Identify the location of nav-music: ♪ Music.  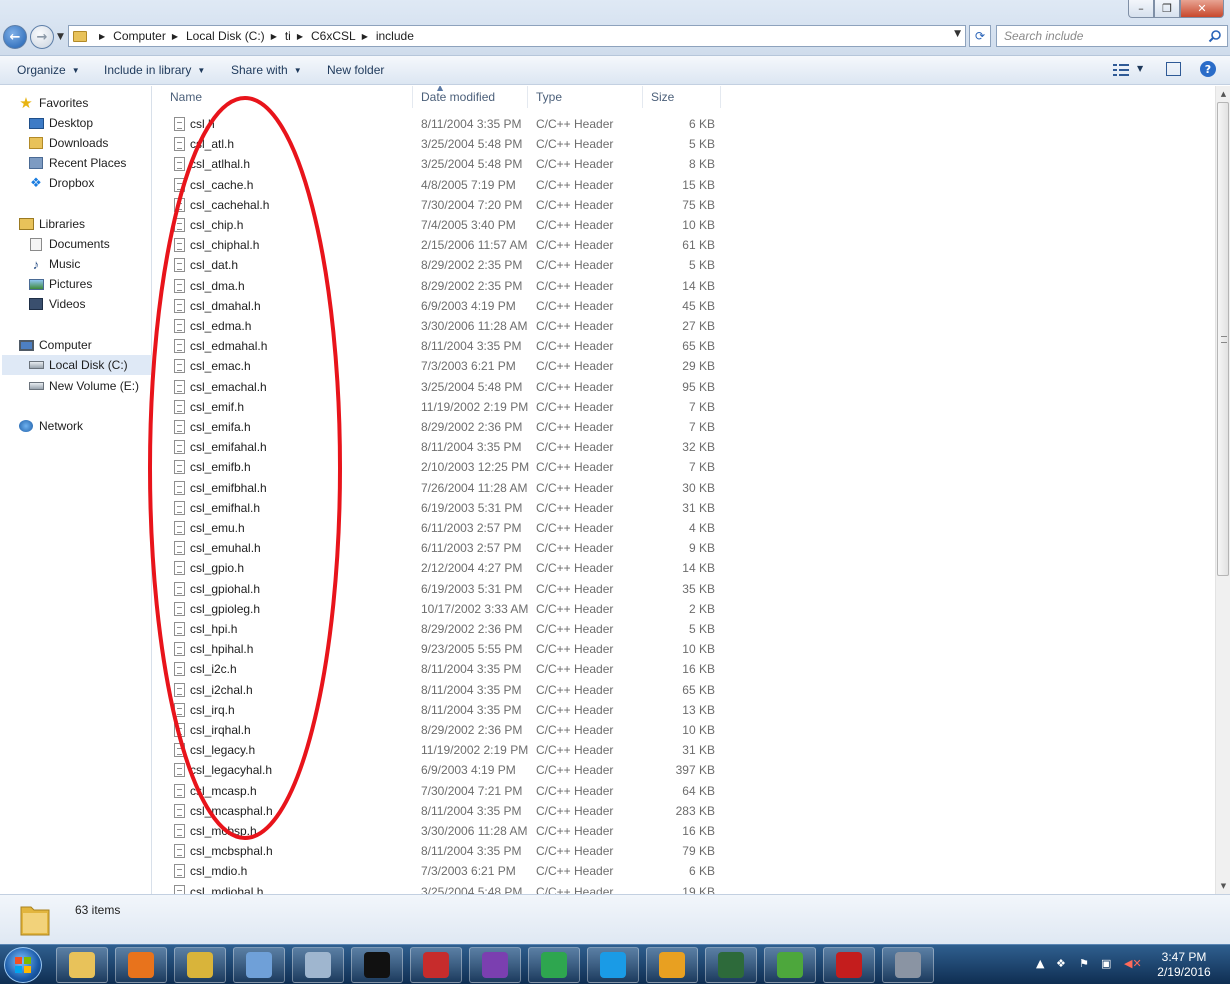
(54, 264).